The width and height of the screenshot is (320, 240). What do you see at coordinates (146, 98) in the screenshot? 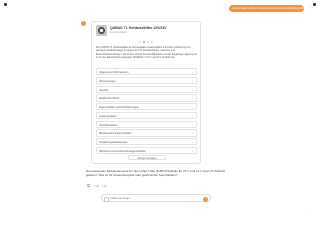
I see `spec-row: Elektrische Werte ⌄` at bounding box center [146, 98].